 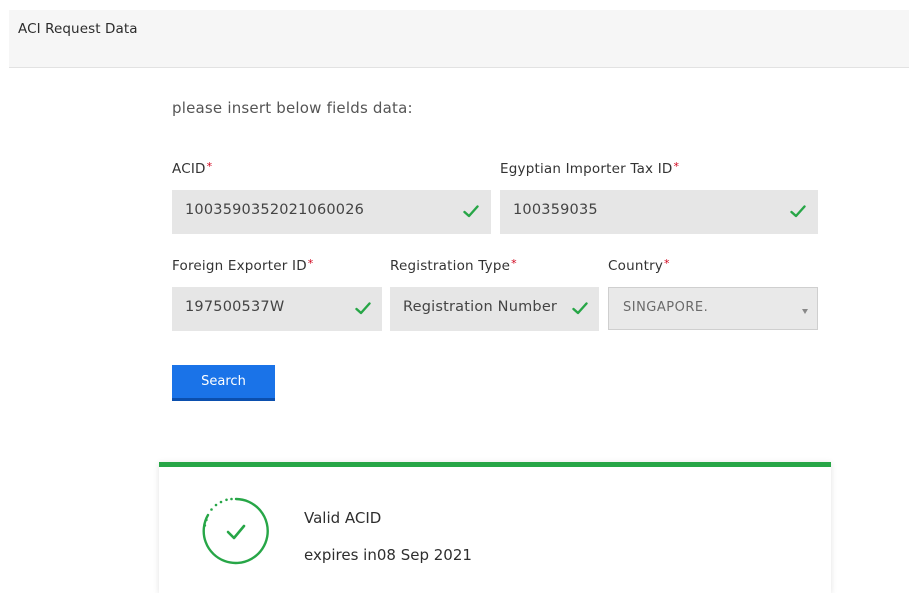 What do you see at coordinates (239, 266) in the screenshot?
I see `foreign-exporter-id-label-text: Foreign Exporter ID` at bounding box center [239, 266].